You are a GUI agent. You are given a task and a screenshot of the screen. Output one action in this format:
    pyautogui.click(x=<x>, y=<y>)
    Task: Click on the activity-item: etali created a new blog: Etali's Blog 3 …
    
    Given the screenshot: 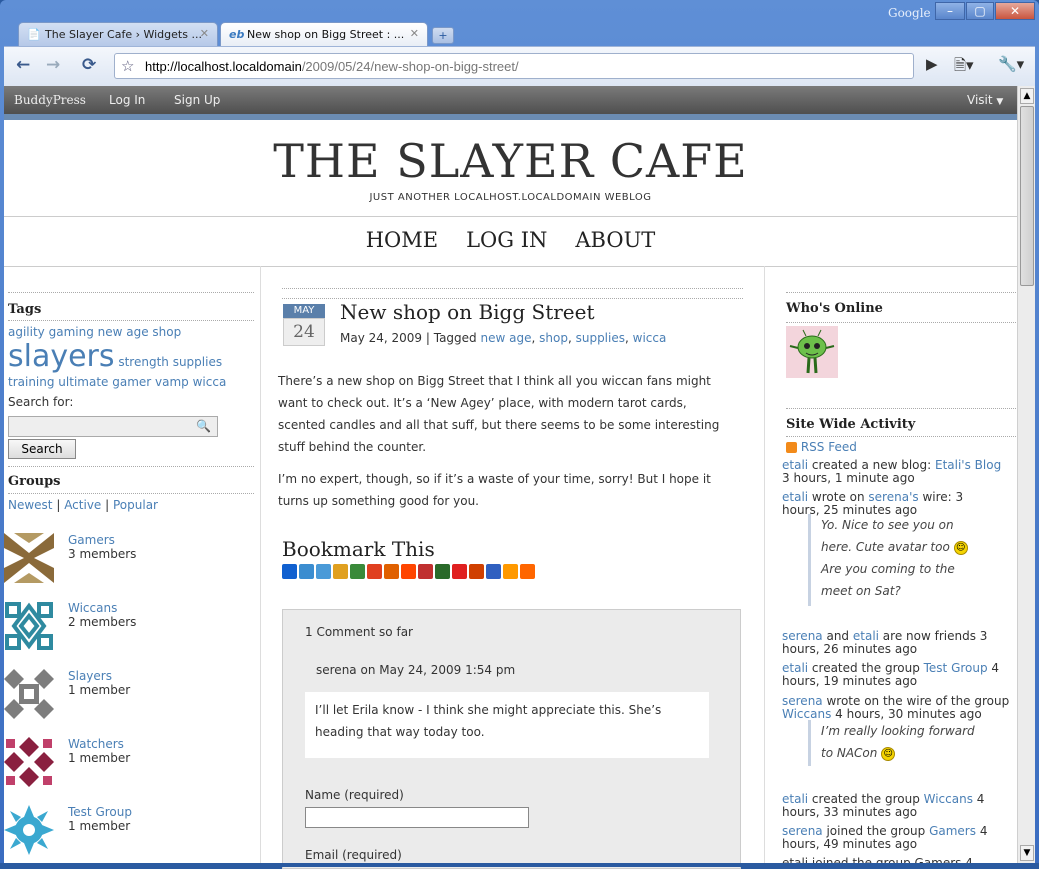 What is the action you would take?
    pyautogui.click(x=892, y=471)
    